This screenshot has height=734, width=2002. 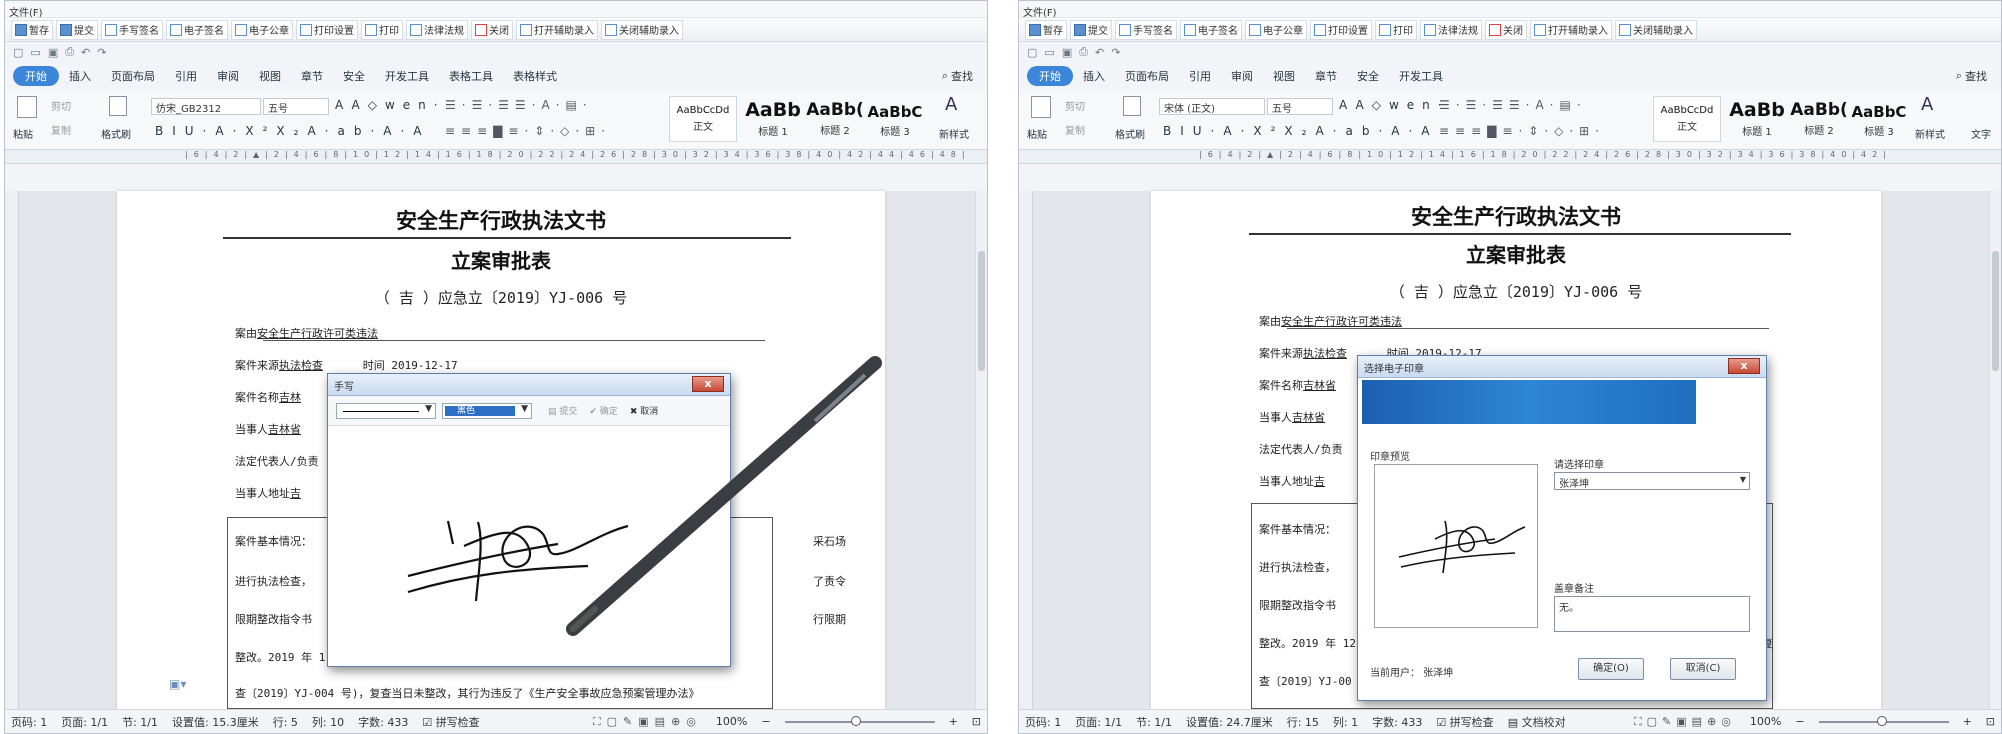 What do you see at coordinates (1522, 131) in the screenshot?
I see `align-buttons: ≡≡≡▇≡·⇕·◇·⊞·` at bounding box center [1522, 131].